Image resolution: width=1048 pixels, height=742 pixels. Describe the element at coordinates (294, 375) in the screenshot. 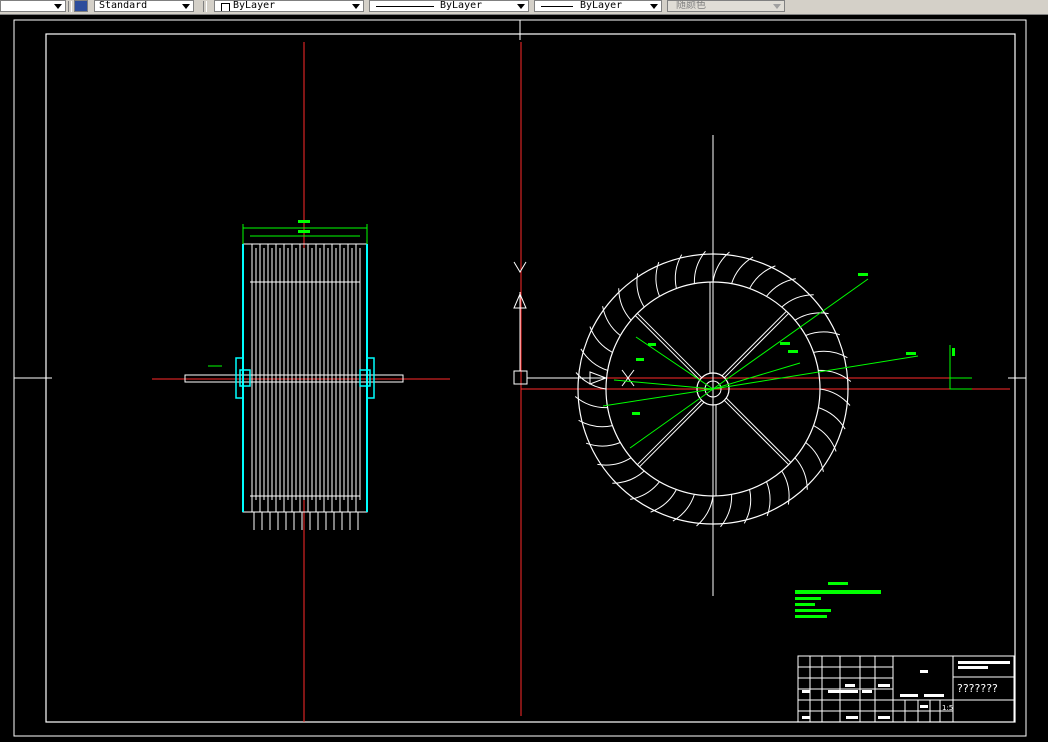

I see `side-view` at that location.